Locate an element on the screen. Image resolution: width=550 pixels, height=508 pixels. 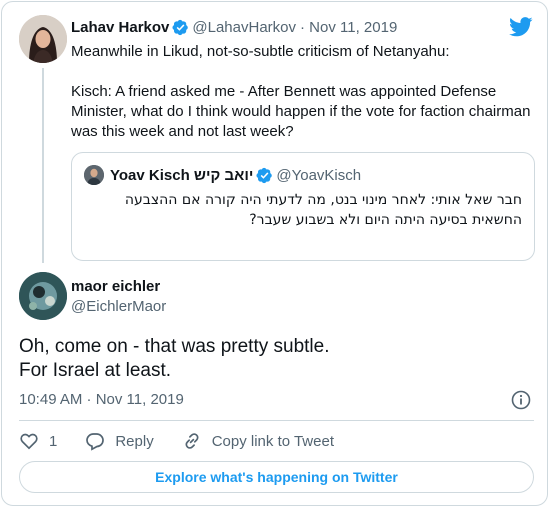
tweet-timestamp: 10:49 AM · Nov 11, 2019 is located at coordinates (101, 399).